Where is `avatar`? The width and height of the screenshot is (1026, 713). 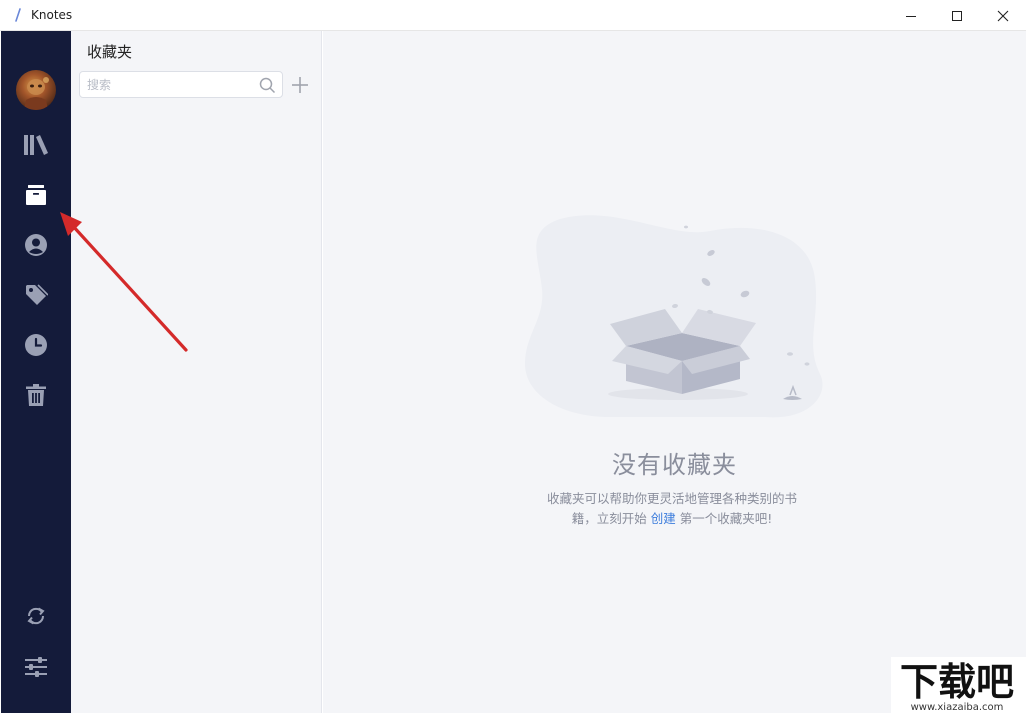
avatar is located at coordinates (36, 90).